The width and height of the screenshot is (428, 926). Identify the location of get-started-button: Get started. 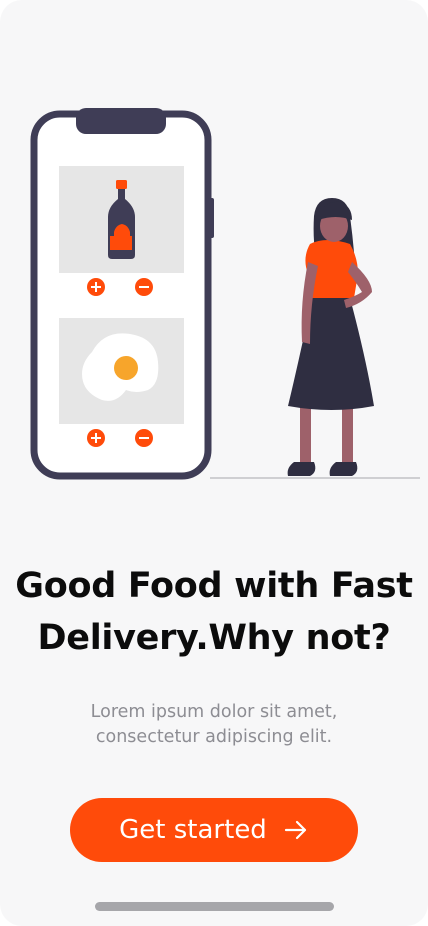
(214, 830).